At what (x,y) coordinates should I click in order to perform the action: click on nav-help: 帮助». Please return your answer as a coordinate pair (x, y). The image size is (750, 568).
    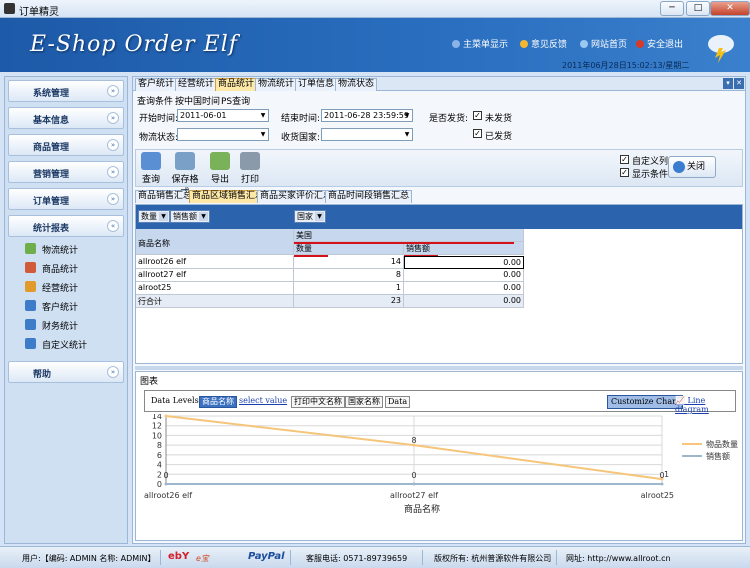
    Looking at the image, I should click on (66, 372).